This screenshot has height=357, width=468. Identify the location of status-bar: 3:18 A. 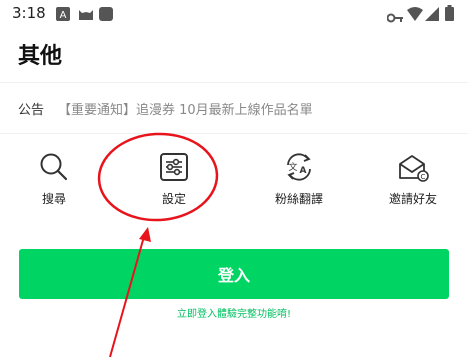
(234, 14).